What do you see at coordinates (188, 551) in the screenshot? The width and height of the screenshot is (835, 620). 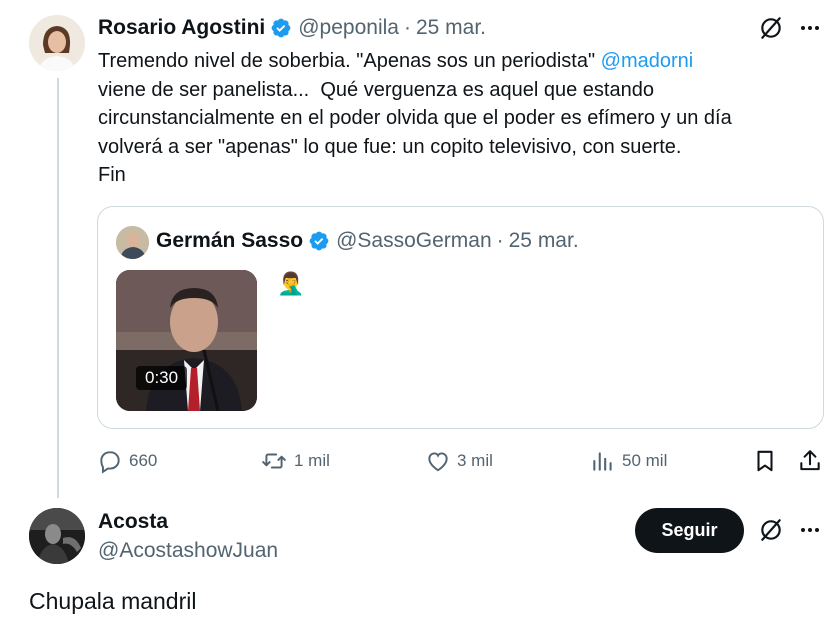 I see `reply-author-handle: @AcostashowJuan` at bounding box center [188, 551].